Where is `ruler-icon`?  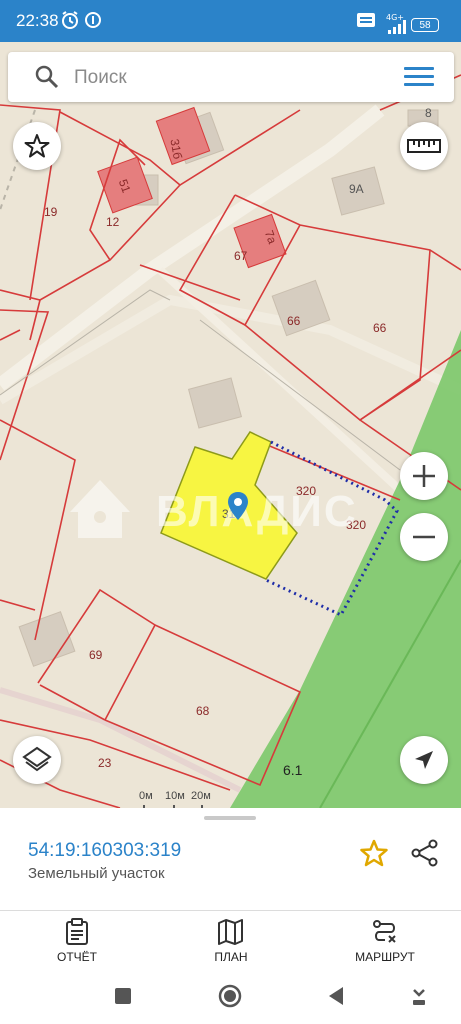
ruler-icon is located at coordinates (424, 146).